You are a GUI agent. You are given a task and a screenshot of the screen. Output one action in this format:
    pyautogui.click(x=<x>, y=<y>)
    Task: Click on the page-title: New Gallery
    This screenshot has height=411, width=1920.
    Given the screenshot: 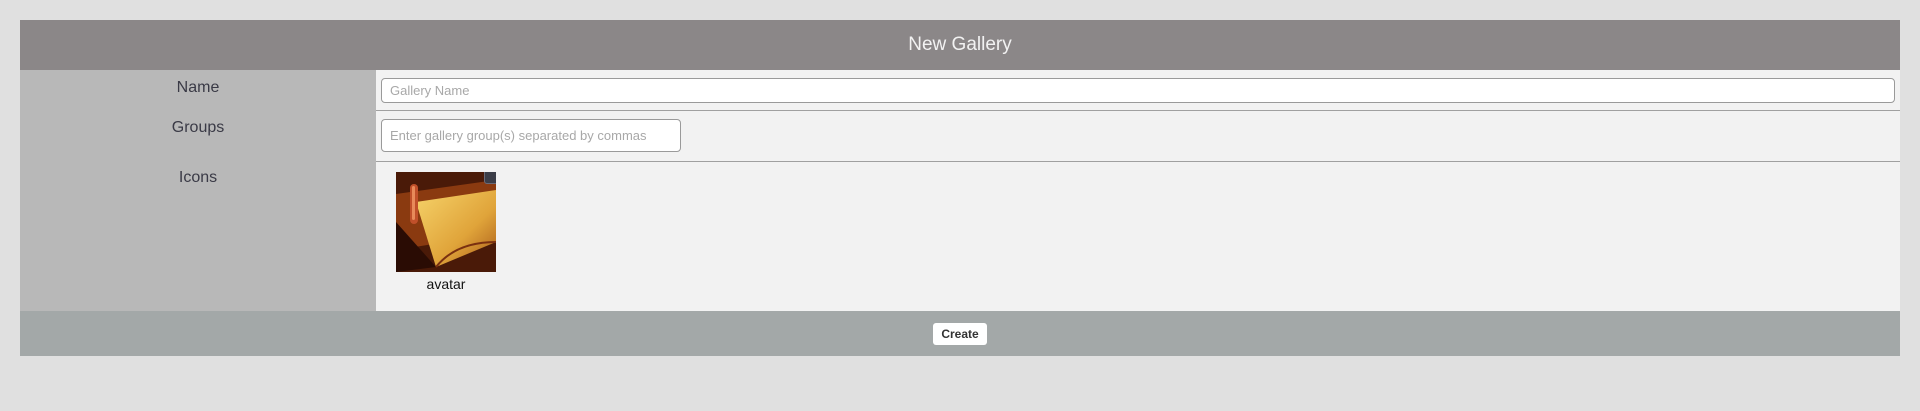 What is the action you would take?
    pyautogui.click(x=960, y=44)
    